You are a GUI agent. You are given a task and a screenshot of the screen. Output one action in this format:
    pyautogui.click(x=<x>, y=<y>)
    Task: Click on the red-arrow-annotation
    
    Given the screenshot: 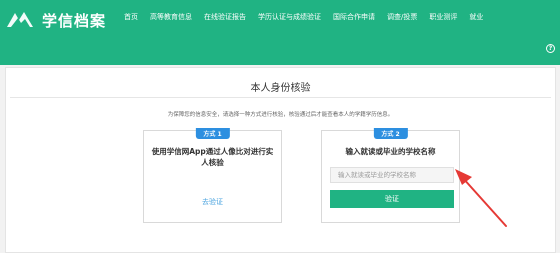 What is the action you would take?
    pyautogui.click(x=481, y=198)
    